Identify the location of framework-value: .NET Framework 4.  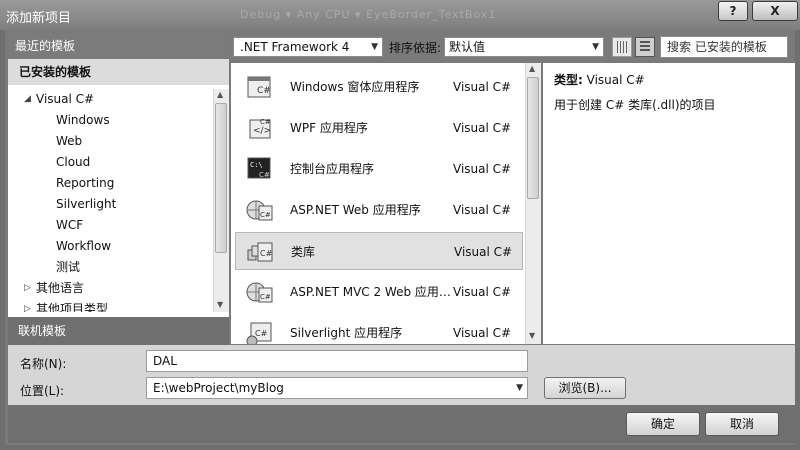
(295, 47).